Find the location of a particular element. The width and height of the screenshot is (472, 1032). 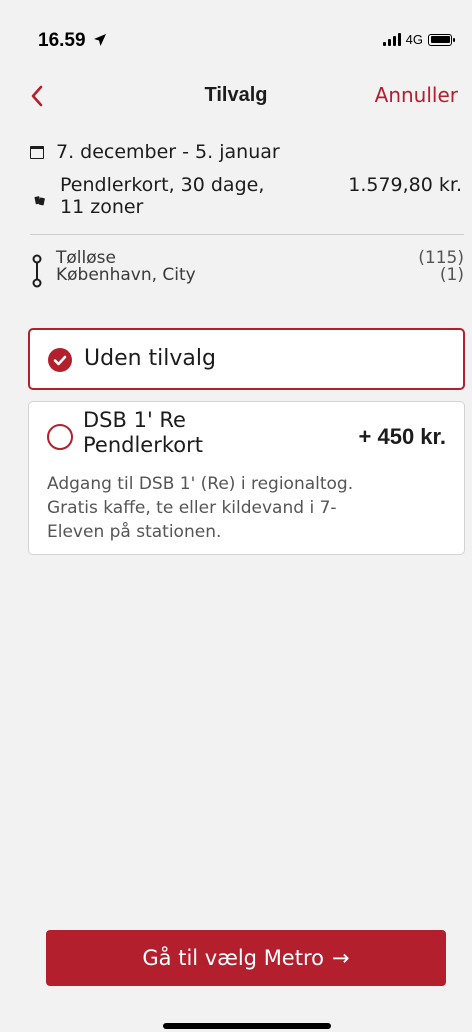

continue-button: Gå til vælg Metro → is located at coordinates (246, 958).